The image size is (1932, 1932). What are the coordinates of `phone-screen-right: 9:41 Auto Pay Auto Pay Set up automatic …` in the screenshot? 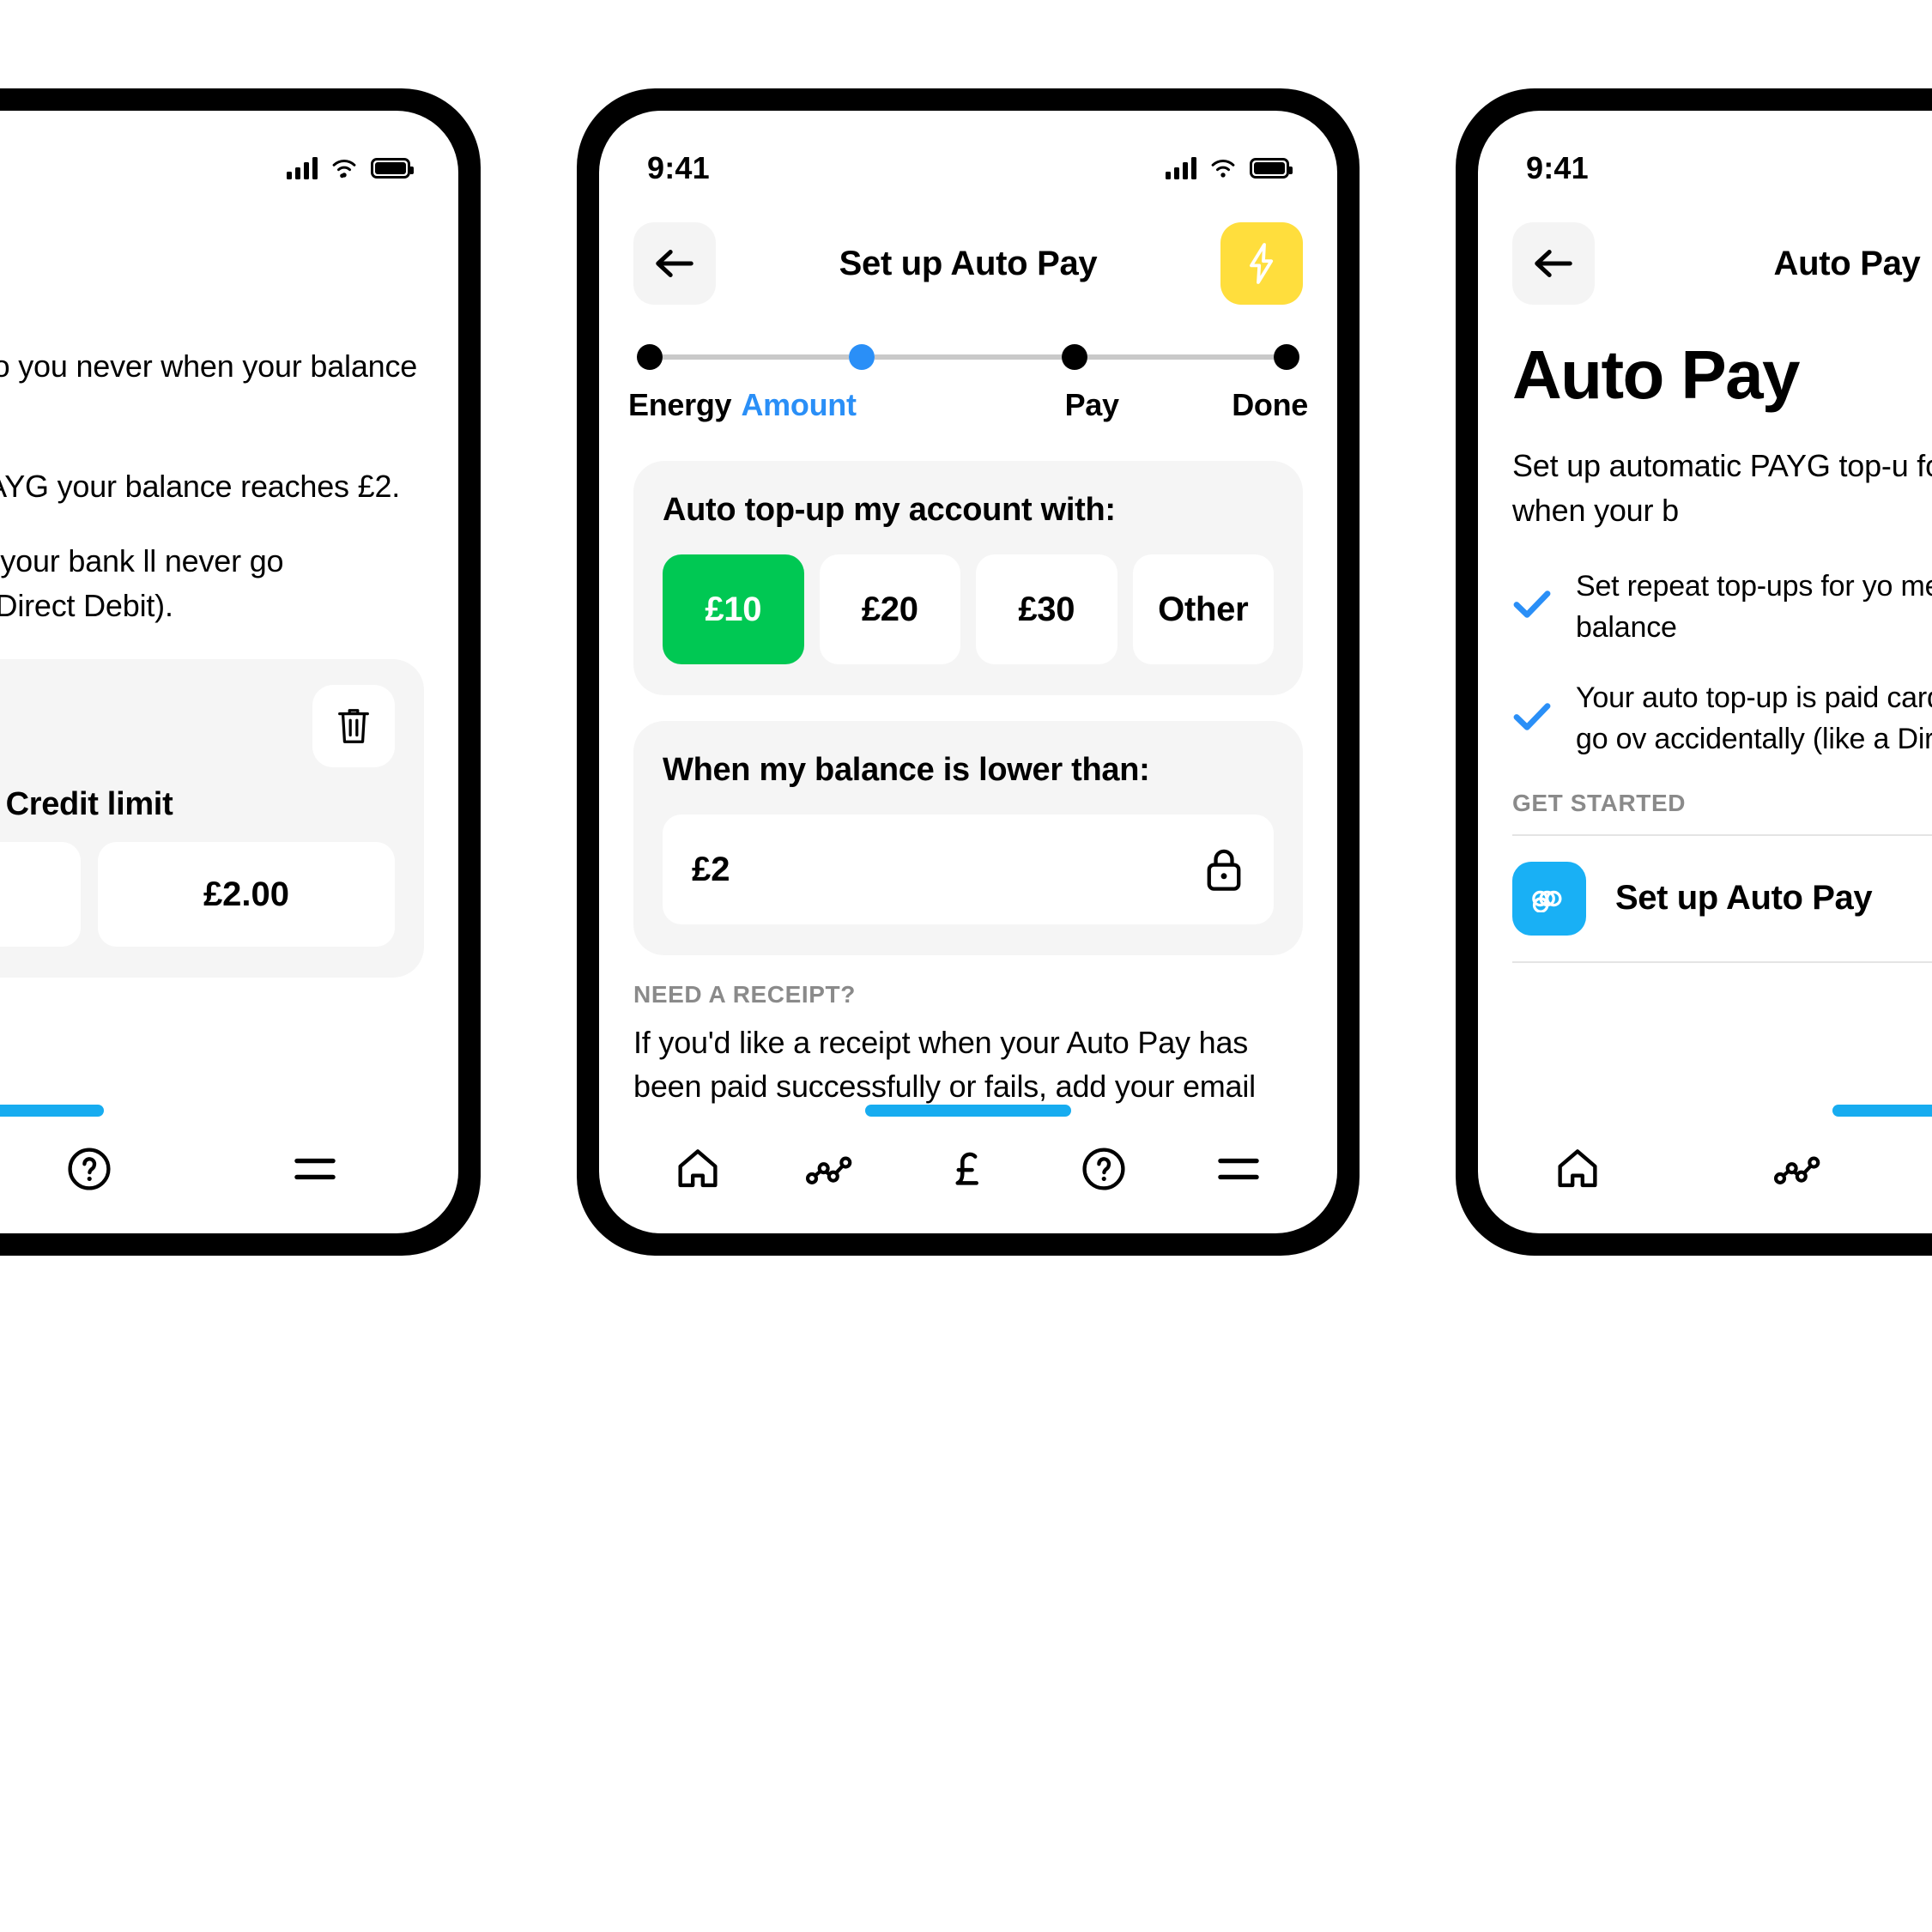 It's located at (1705, 672).